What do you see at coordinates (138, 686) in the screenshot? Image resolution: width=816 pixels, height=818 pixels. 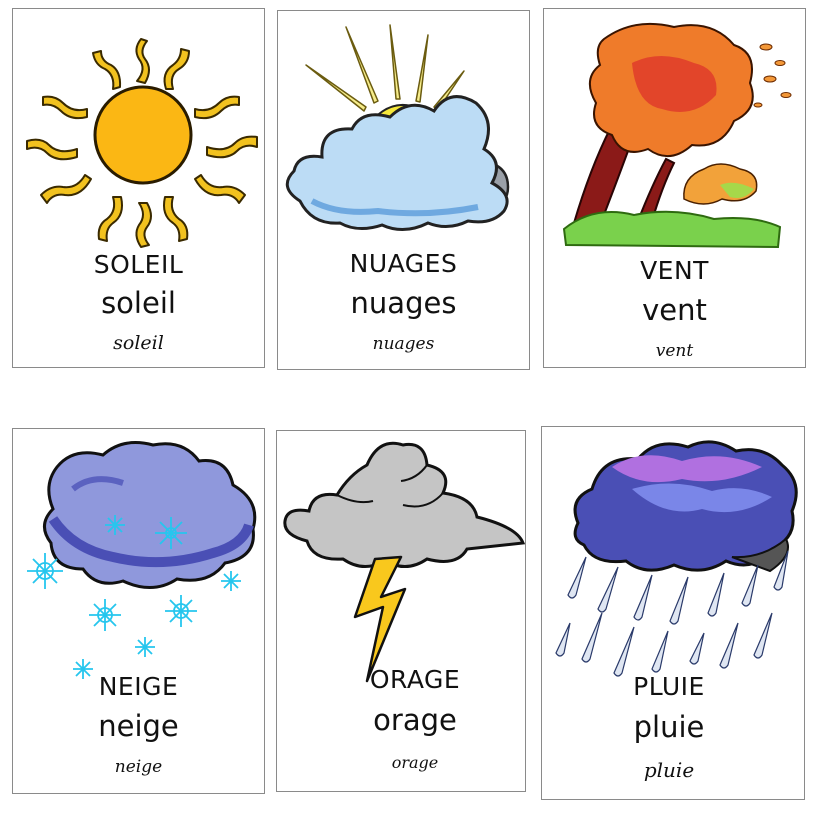 I see `word-uppercase: NEIGE` at bounding box center [138, 686].